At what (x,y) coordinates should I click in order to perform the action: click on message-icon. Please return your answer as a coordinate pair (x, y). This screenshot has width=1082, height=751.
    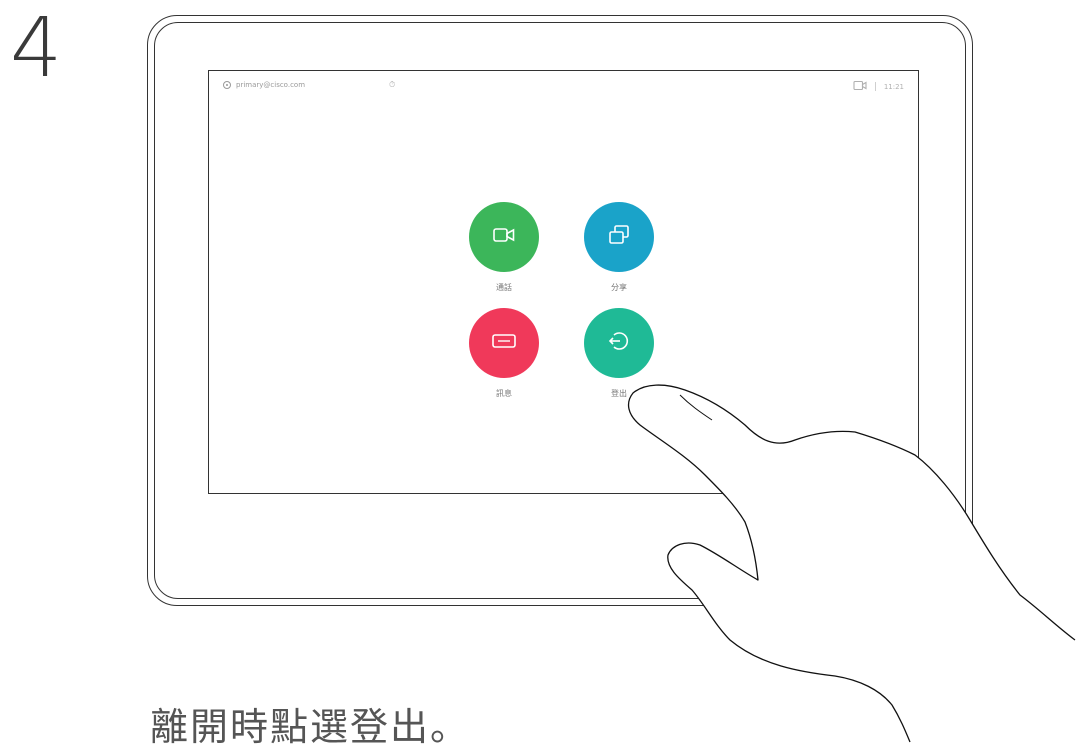
    Looking at the image, I should click on (504, 343).